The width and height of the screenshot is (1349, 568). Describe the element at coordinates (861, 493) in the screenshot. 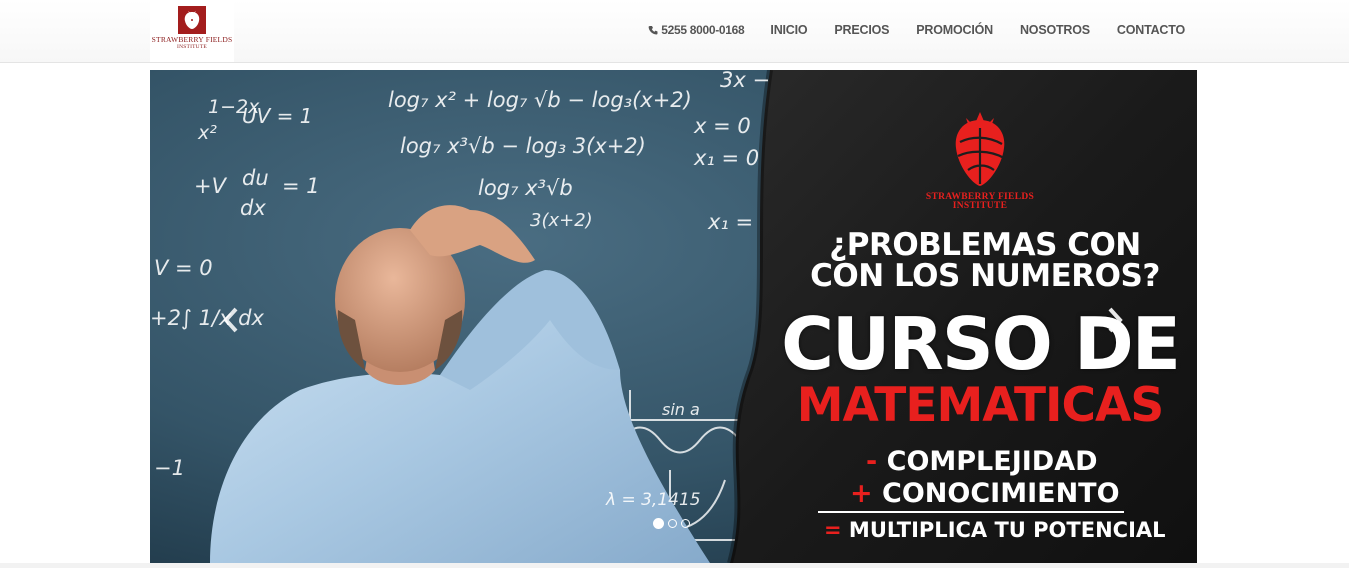

I see `plus-symbol: +` at that location.